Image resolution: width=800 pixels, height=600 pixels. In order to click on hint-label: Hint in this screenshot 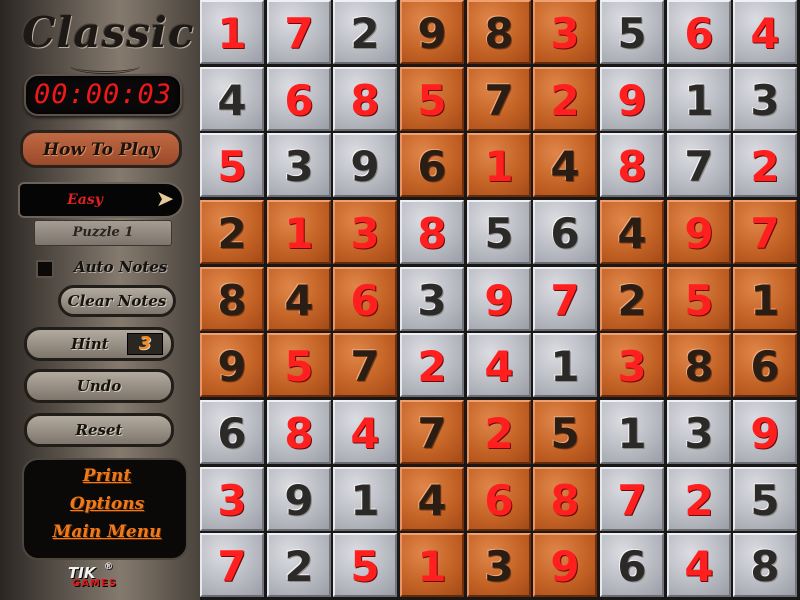, I will do `click(90, 344)`.